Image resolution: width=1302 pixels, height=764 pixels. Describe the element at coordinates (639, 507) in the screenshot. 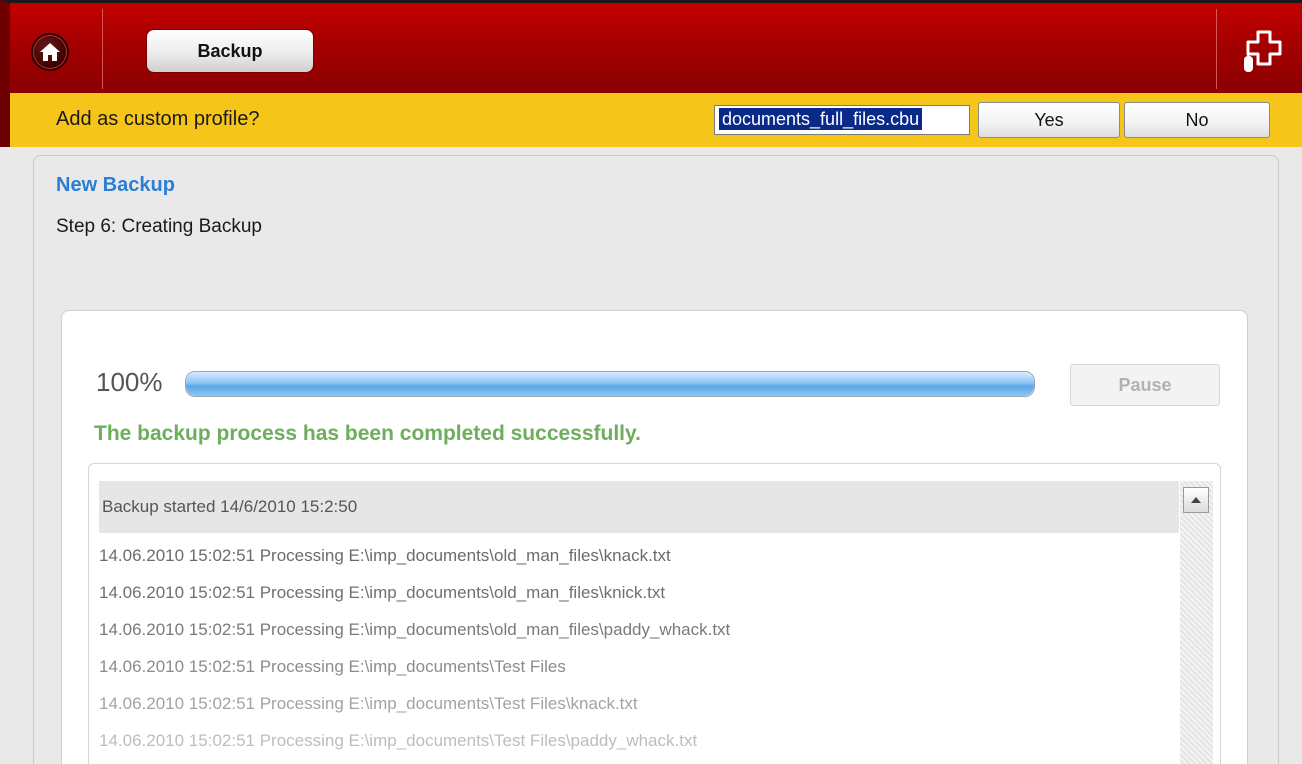

I see `log-header: Backup started 14/6/2010 15:2:50` at that location.